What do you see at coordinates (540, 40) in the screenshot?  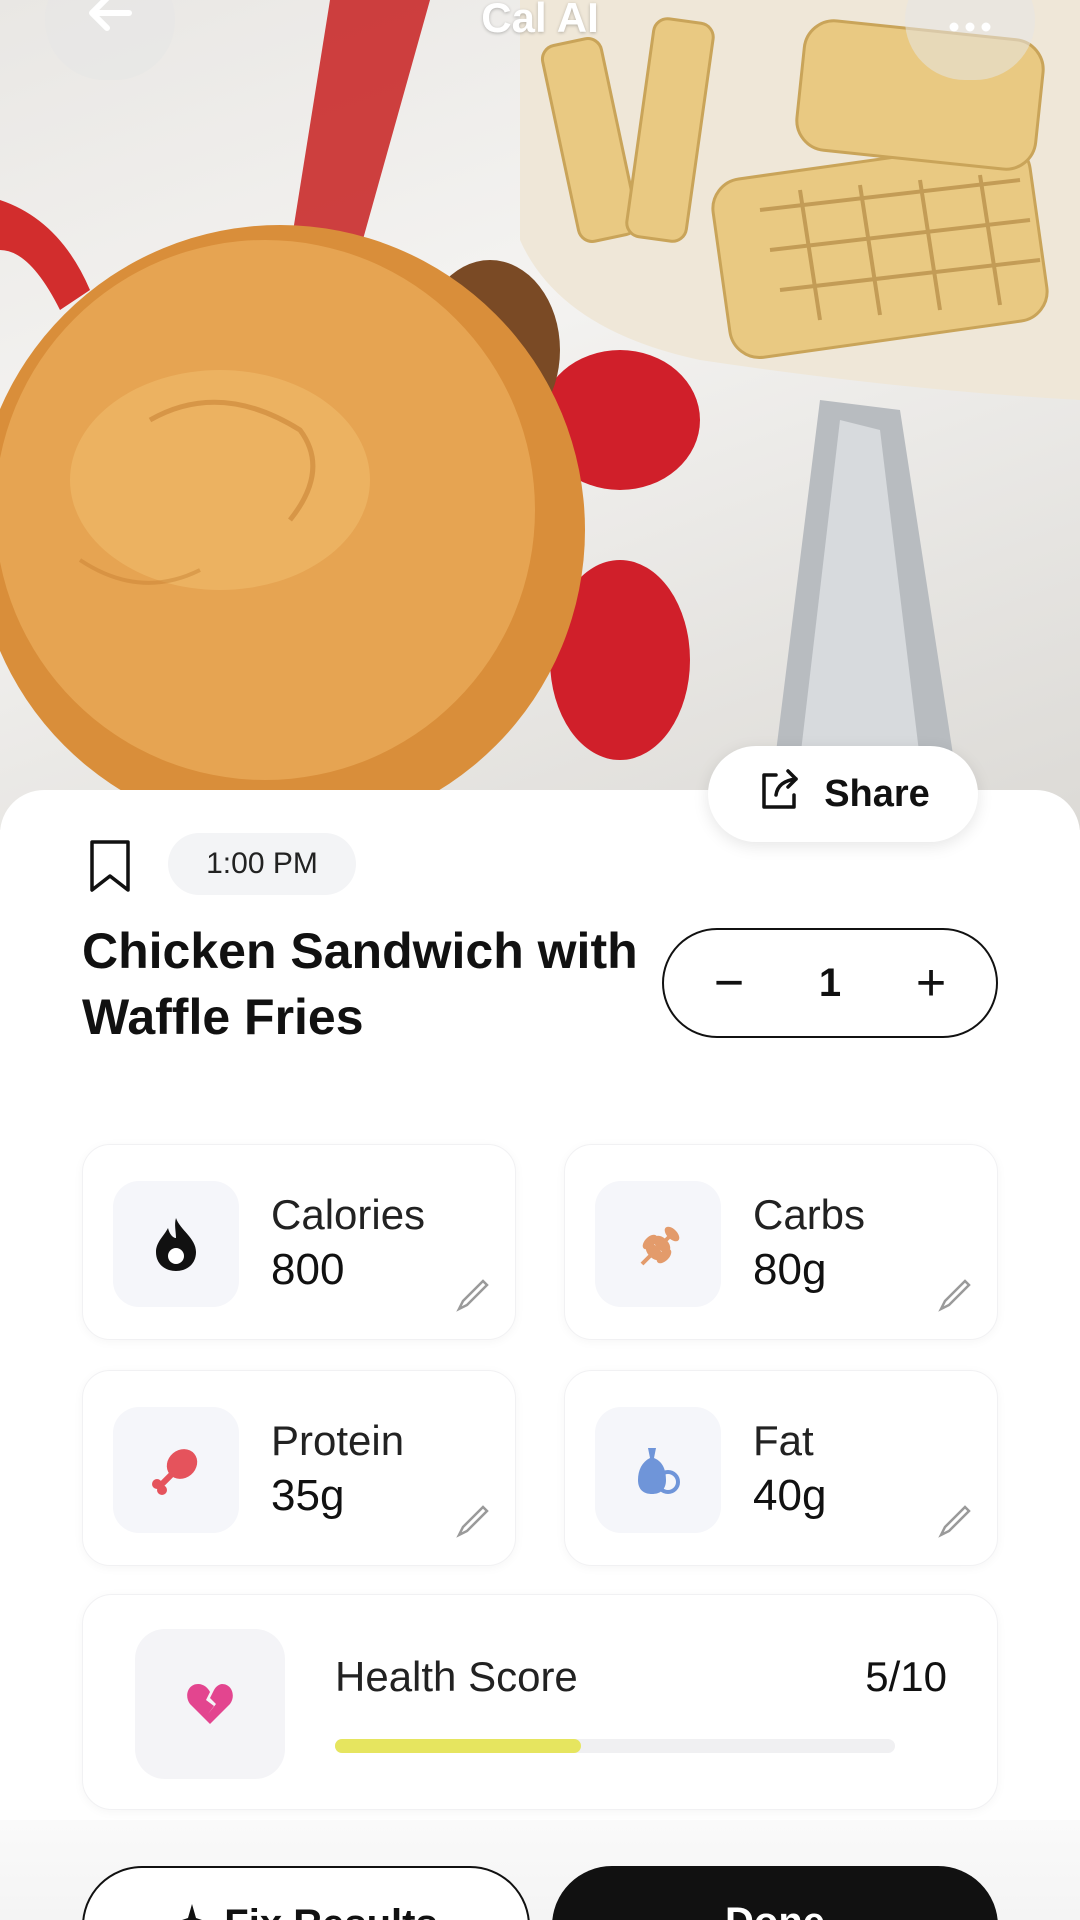 I see `top-bar: Cal AI` at bounding box center [540, 40].